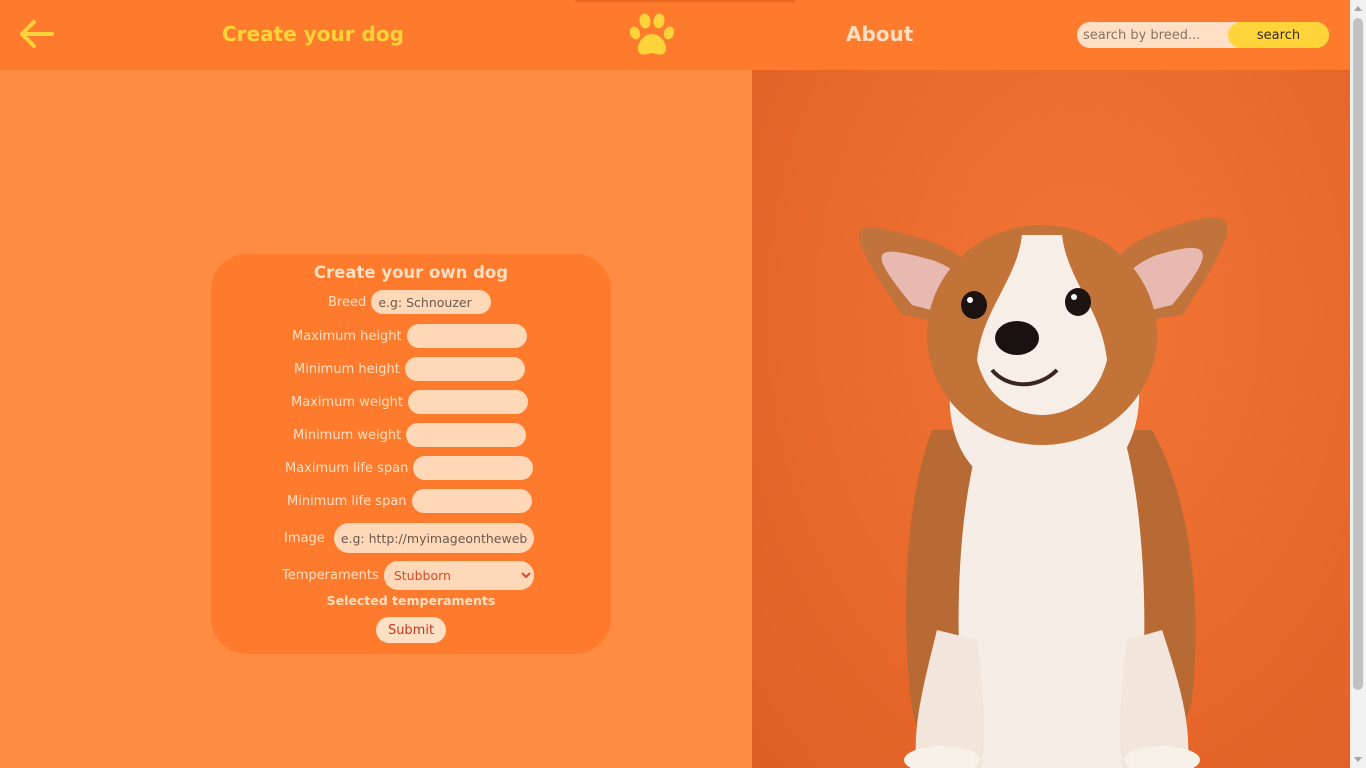  What do you see at coordinates (433, 538) in the screenshot?
I see `image-url-input` at bounding box center [433, 538].